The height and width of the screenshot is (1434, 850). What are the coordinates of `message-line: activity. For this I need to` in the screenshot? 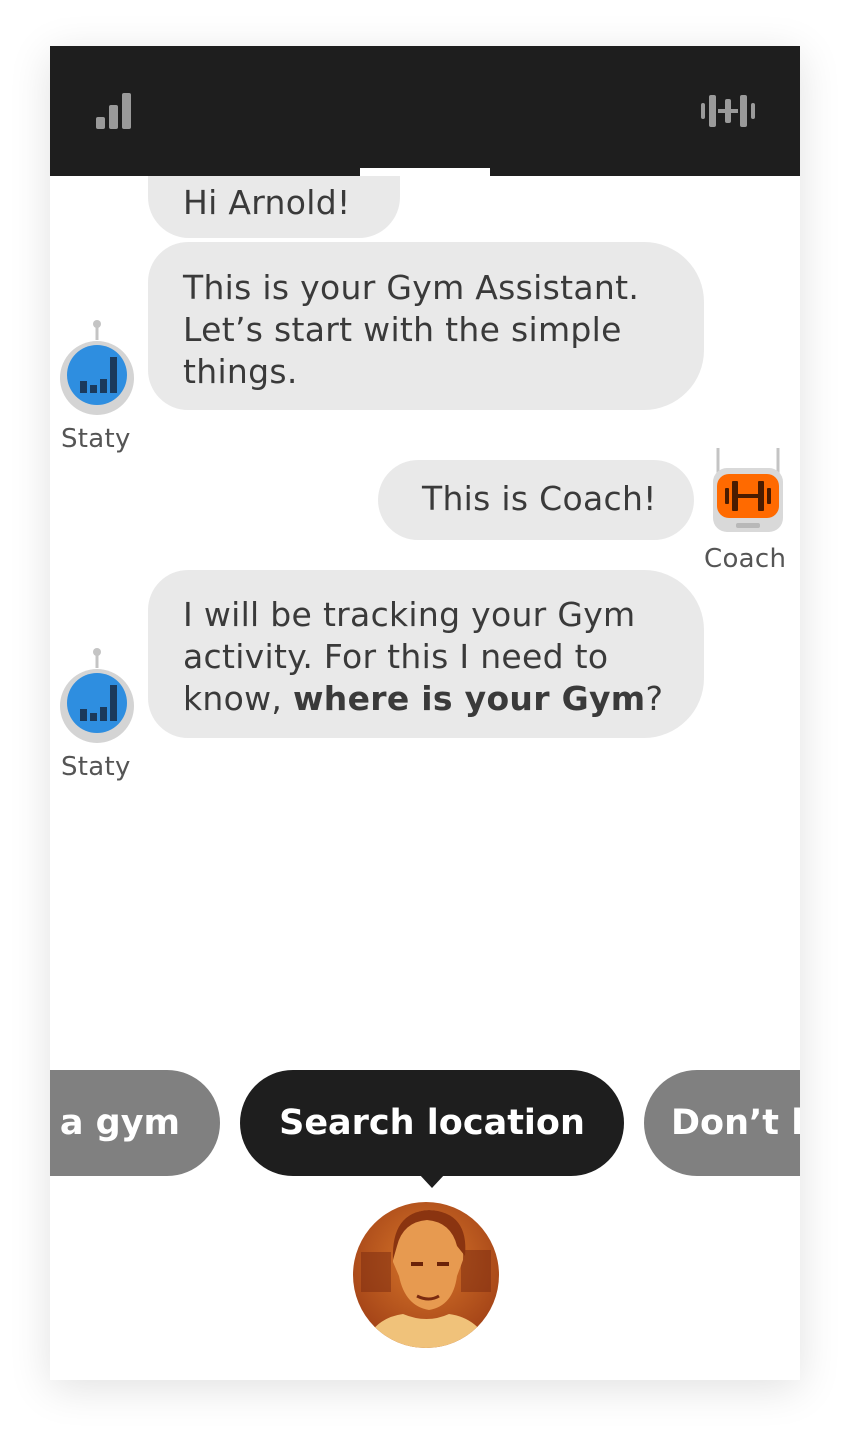 It's located at (396, 656).